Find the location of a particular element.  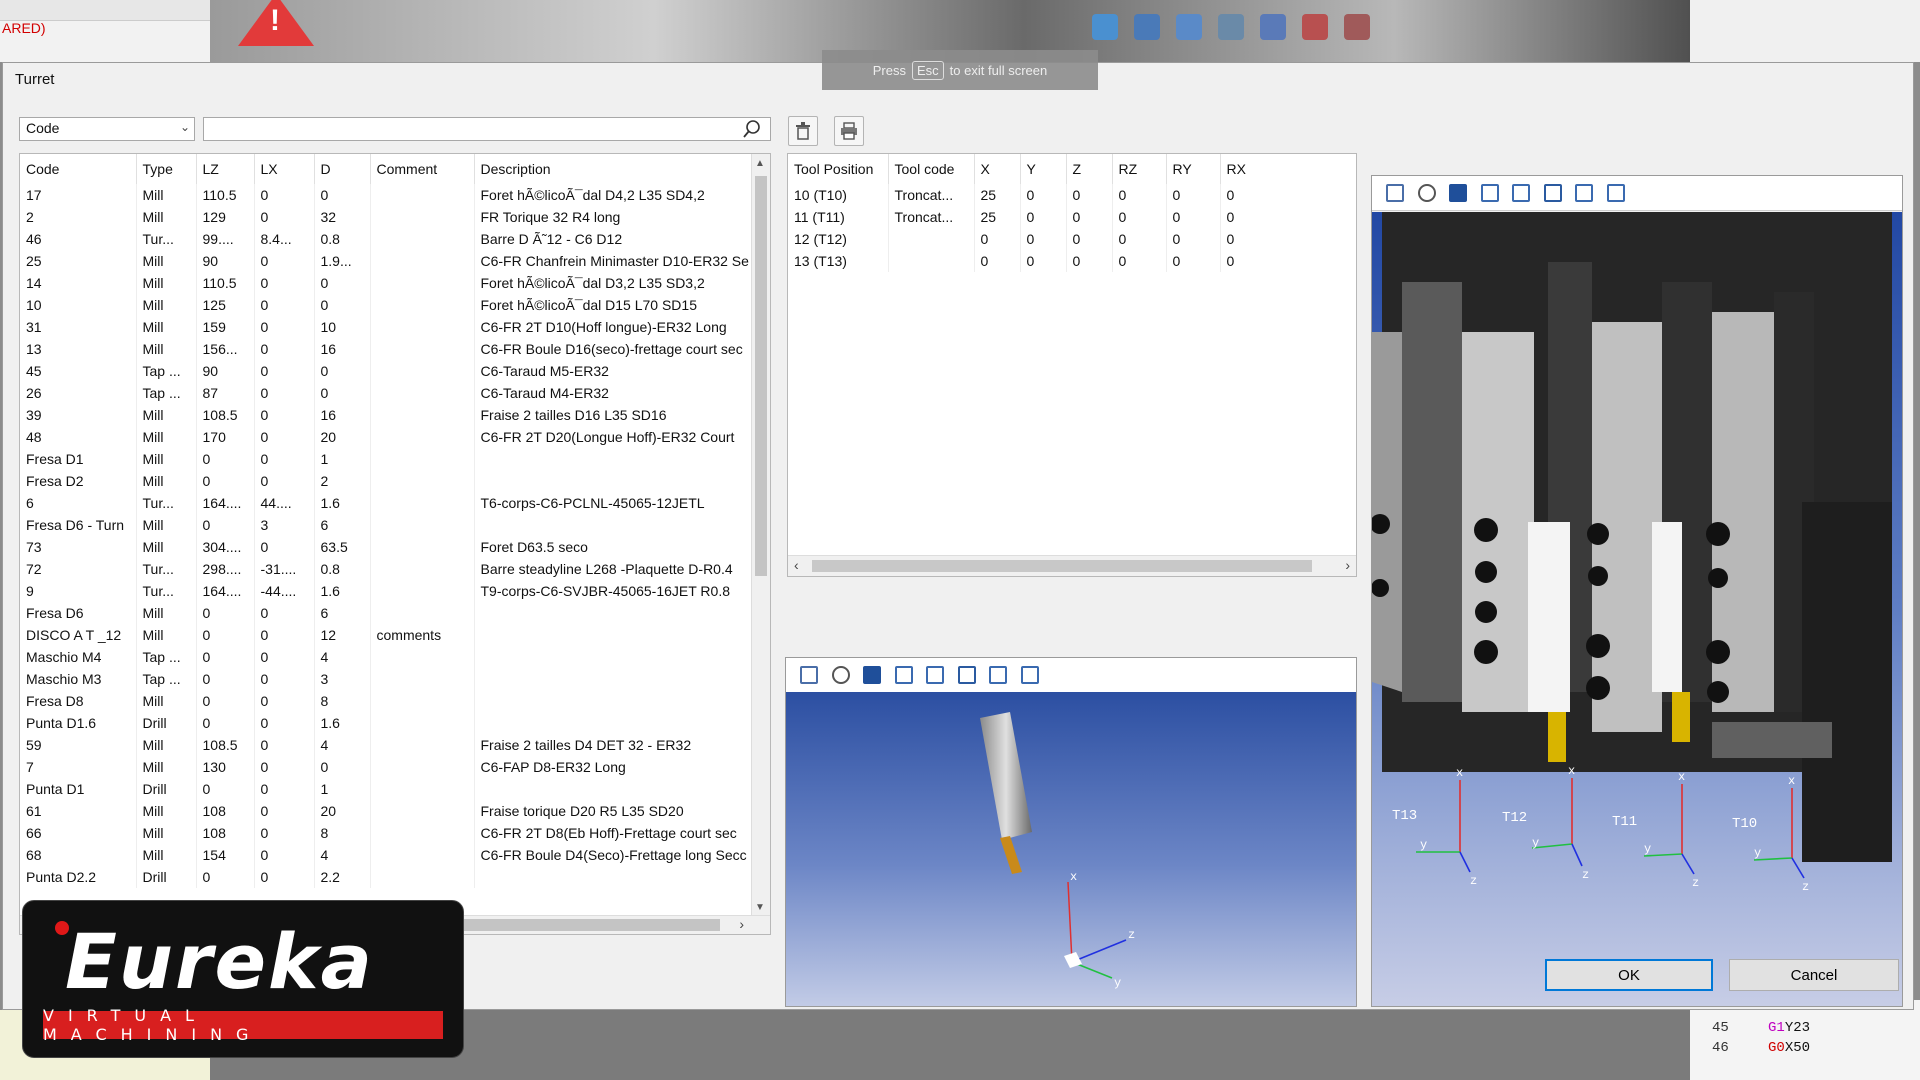

column-header: Type is located at coordinates (166, 169).